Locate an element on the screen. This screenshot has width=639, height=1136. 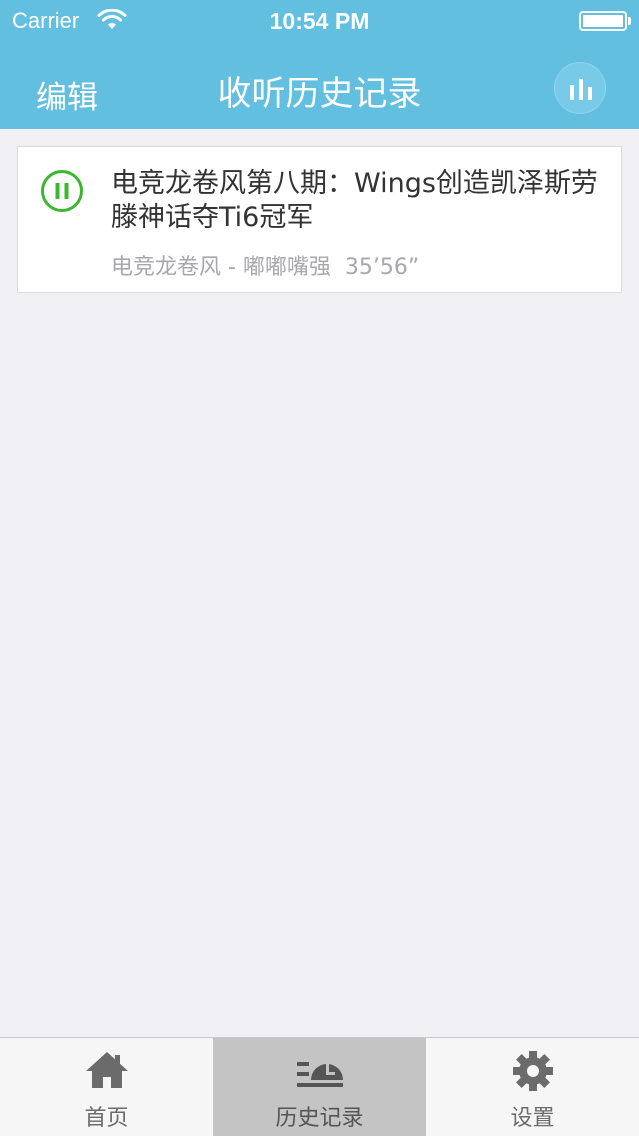
tab-settings: 设置 is located at coordinates (532, 1087).